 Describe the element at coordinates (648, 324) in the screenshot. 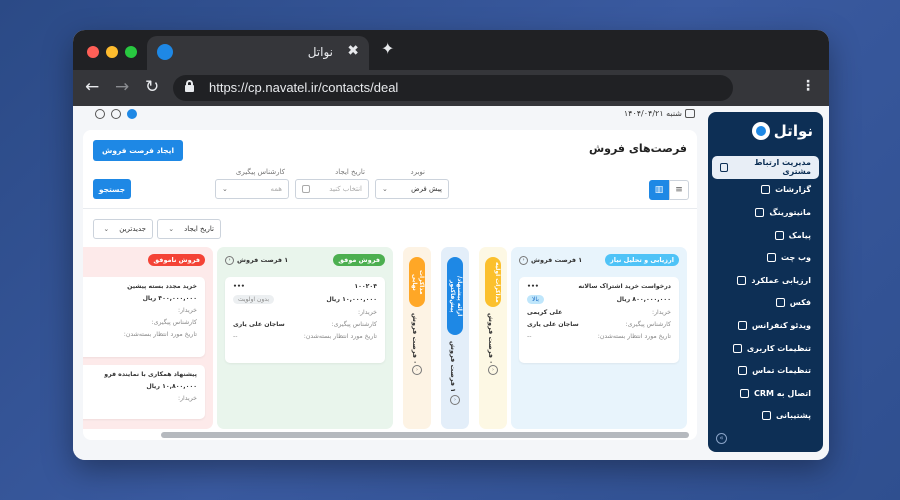

I see `expert-label: کارشناس پیگیری:` at that location.